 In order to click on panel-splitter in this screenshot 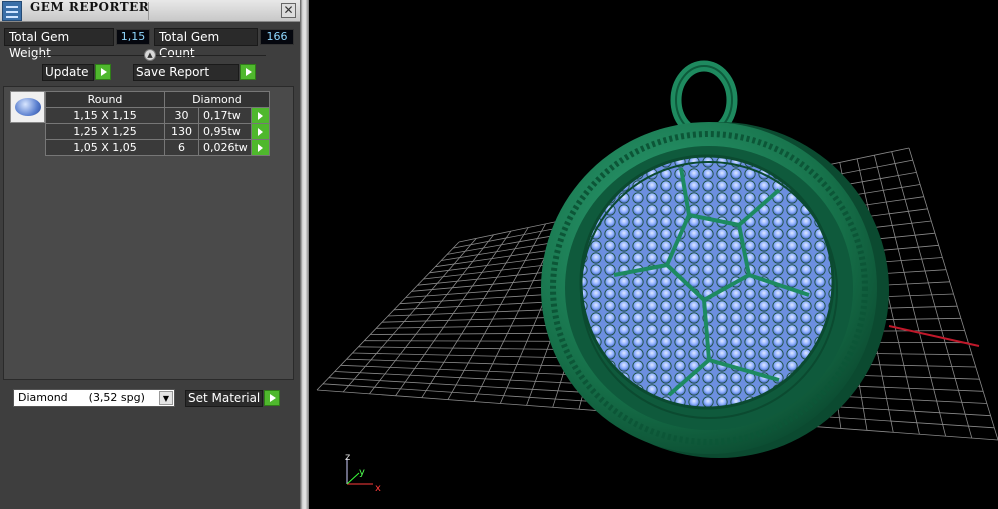, I will do `click(304, 254)`.